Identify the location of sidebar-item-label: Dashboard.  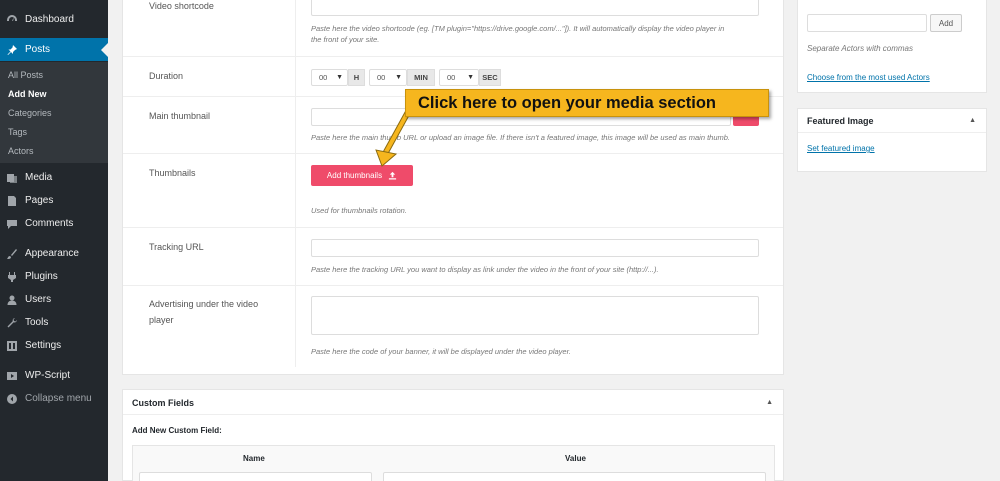
(49, 19).